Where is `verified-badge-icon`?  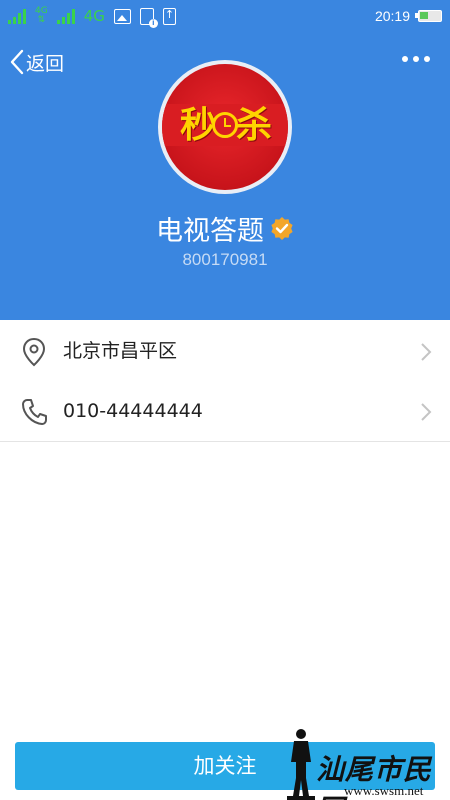 verified-badge-icon is located at coordinates (282, 228).